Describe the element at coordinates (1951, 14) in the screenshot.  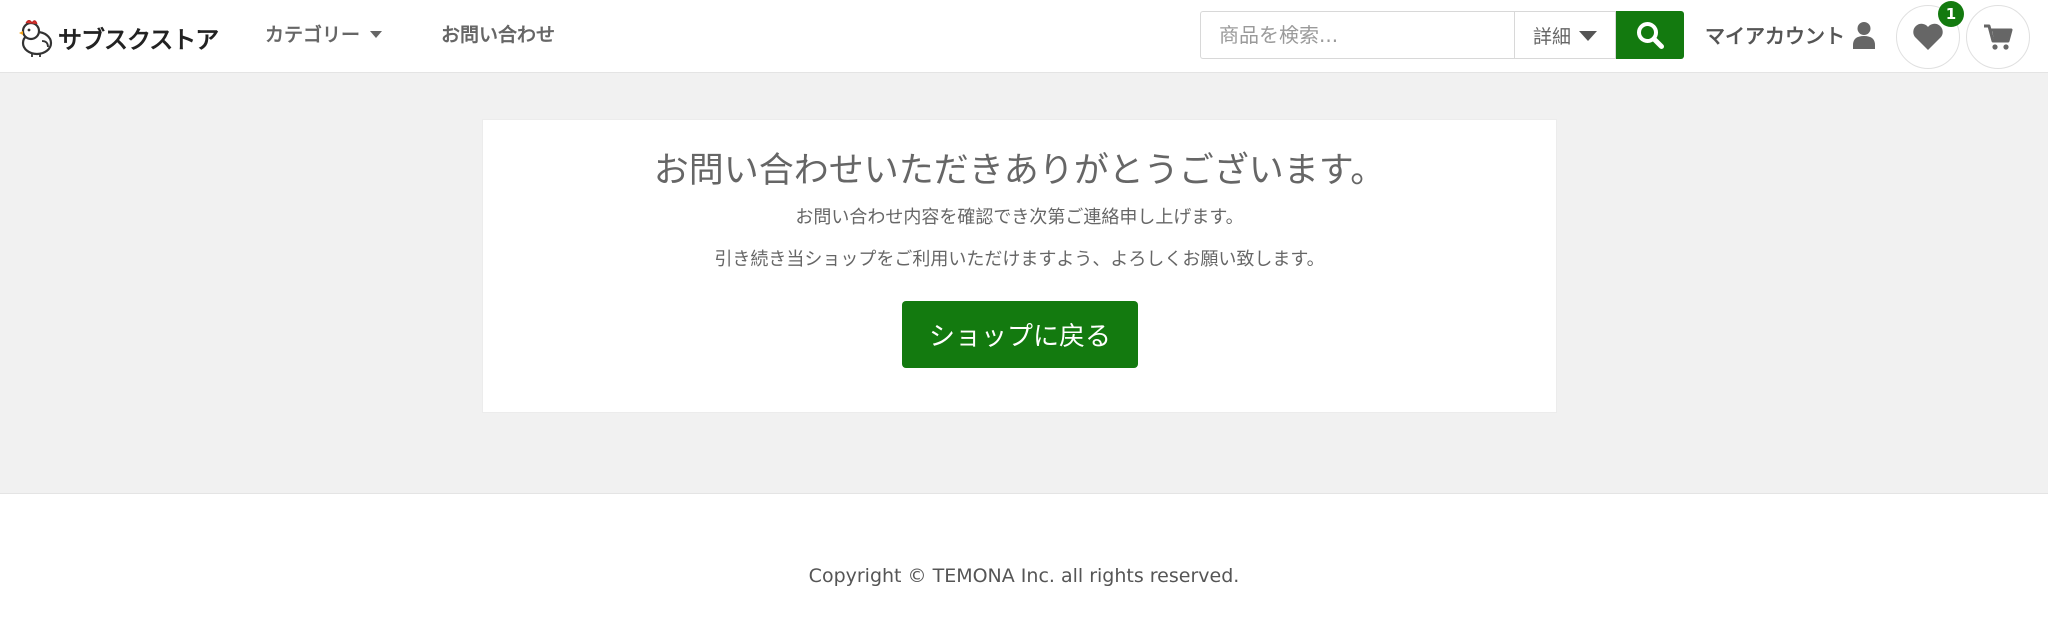
I see `favorites-count-badge: 1` at that location.